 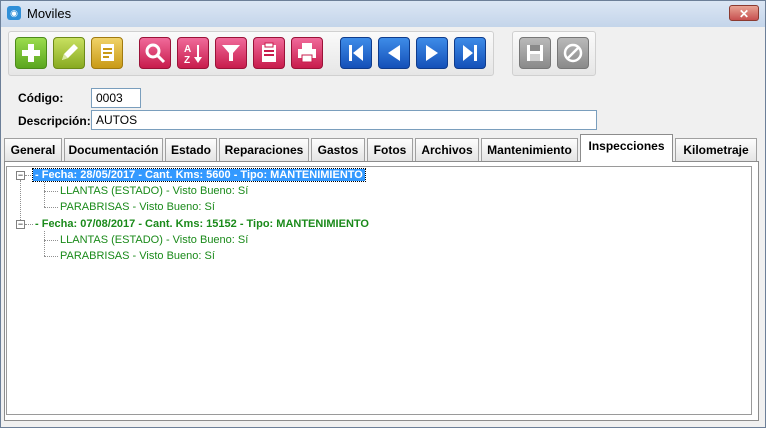 What do you see at coordinates (344, 120) in the screenshot?
I see `descripcion-field: AUTOS` at bounding box center [344, 120].